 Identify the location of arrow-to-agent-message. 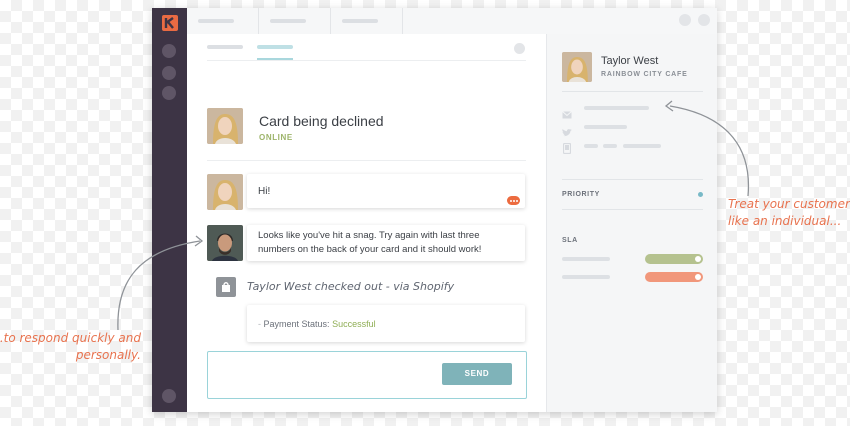
(159, 285).